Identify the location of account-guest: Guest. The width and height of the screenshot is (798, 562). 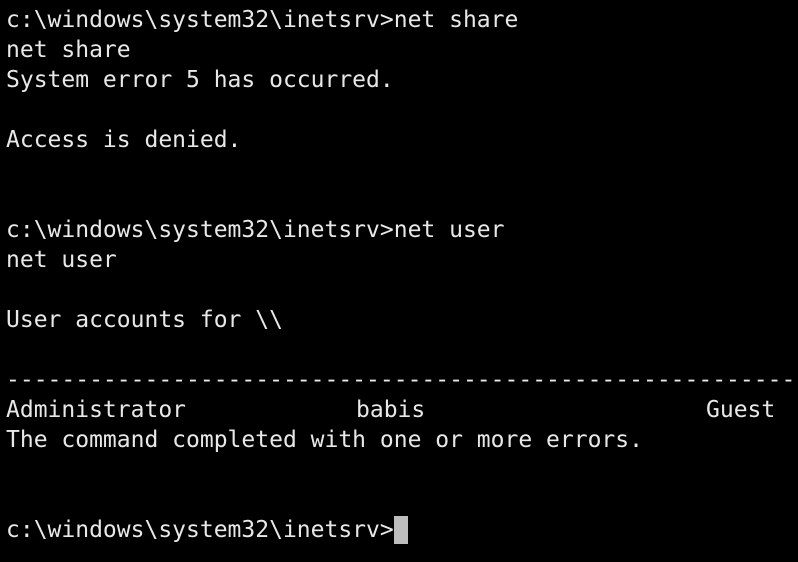
(741, 410).